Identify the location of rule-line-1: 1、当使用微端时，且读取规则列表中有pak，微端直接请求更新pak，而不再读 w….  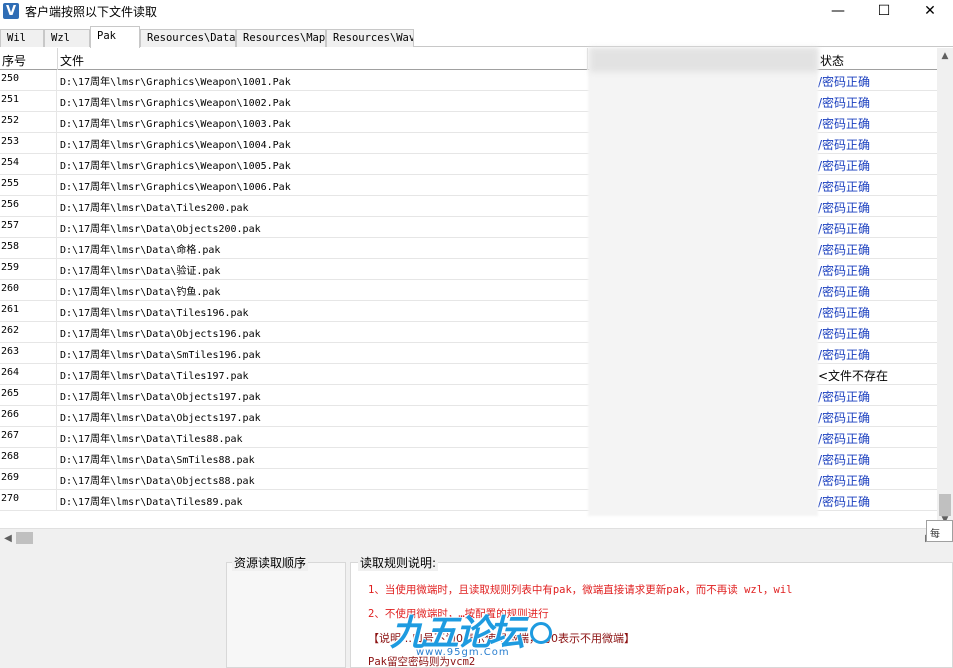
(580, 590).